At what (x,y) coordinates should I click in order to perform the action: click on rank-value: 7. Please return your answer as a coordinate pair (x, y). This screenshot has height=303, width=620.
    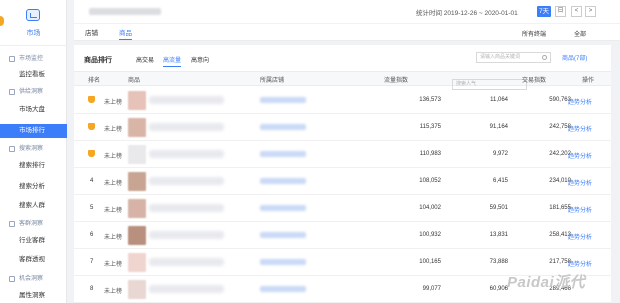
    Looking at the image, I should click on (92, 262).